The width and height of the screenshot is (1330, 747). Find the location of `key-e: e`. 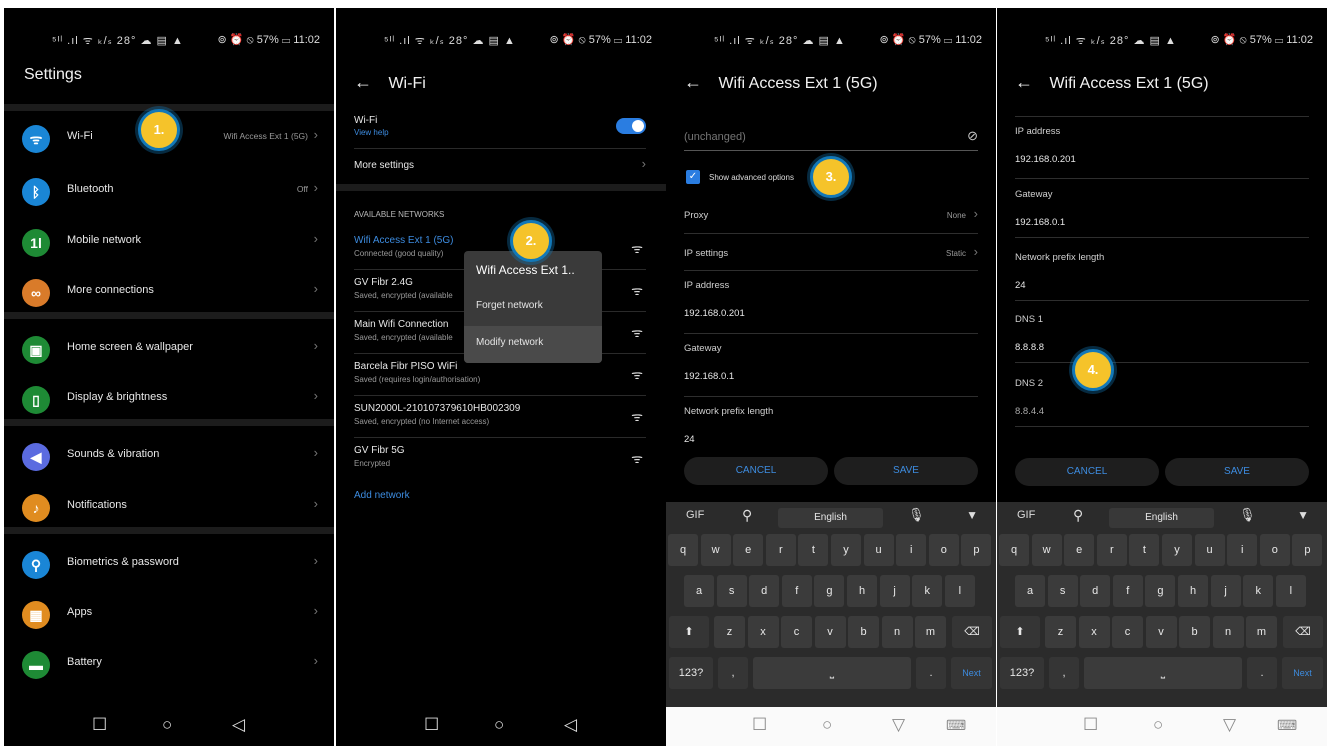

key-e: e is located at coordinates (1079, 550).